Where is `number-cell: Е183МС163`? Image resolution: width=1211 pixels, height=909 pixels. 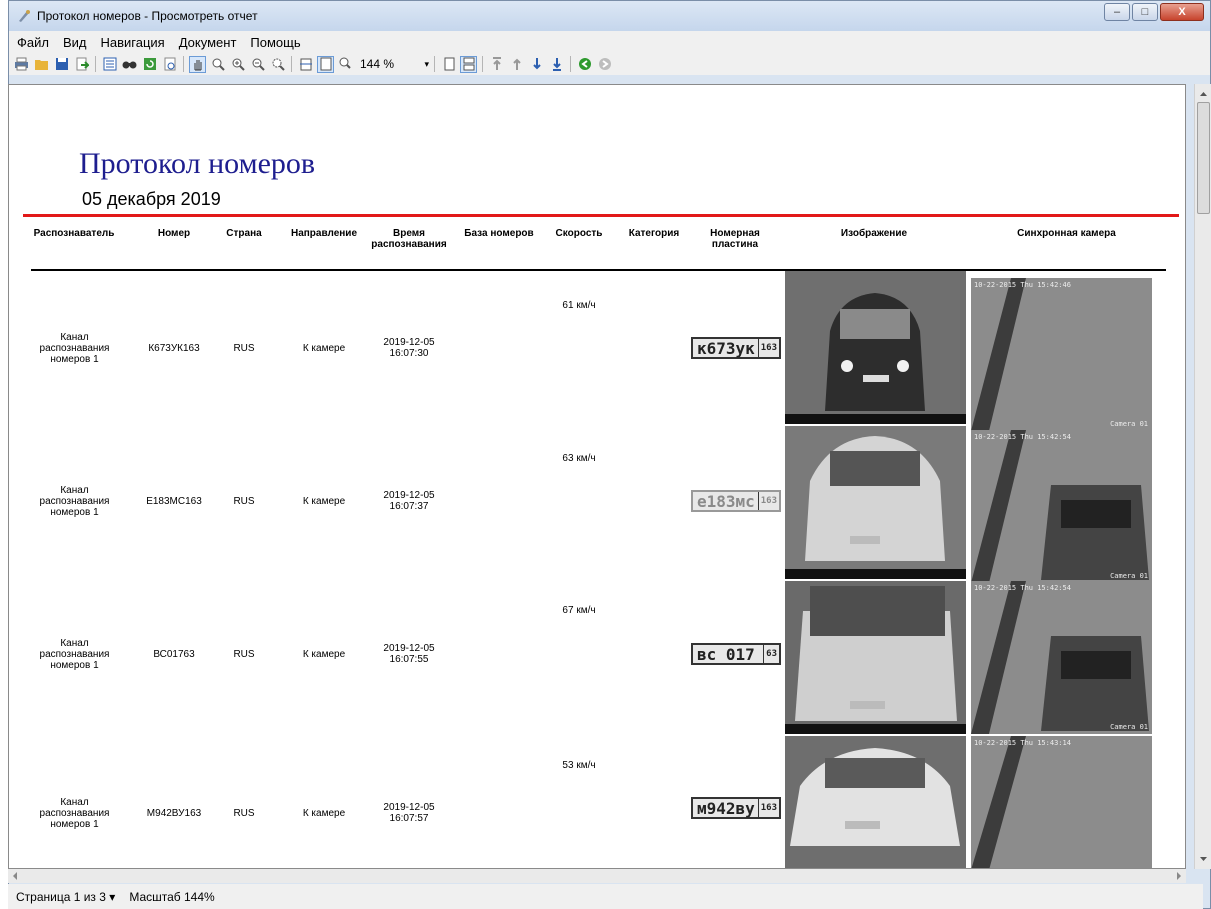 number-cell: Е183МС163 is located at coordinates (174, 501).